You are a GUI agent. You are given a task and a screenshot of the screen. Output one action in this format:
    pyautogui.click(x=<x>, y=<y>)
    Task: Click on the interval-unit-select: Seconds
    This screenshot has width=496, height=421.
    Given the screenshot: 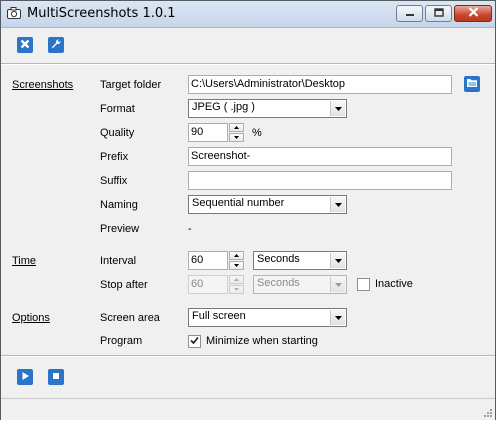 What is the action you would take?
    pyautogui.click(x=300, y=260)
    